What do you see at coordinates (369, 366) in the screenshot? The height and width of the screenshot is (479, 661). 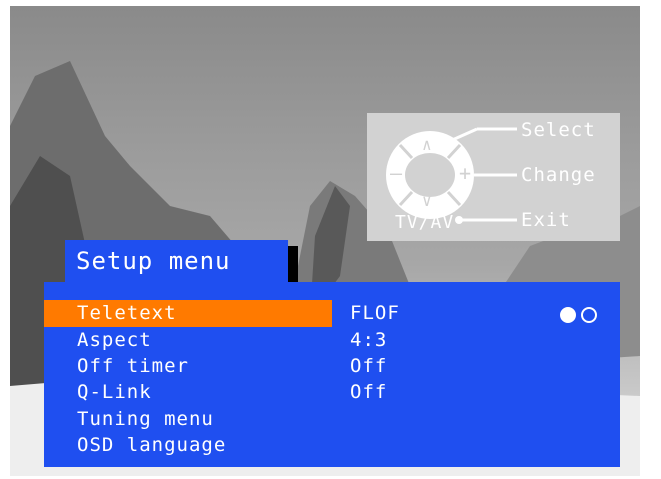 I see `off-timer-value: Off` at bounding box center [369, 366].